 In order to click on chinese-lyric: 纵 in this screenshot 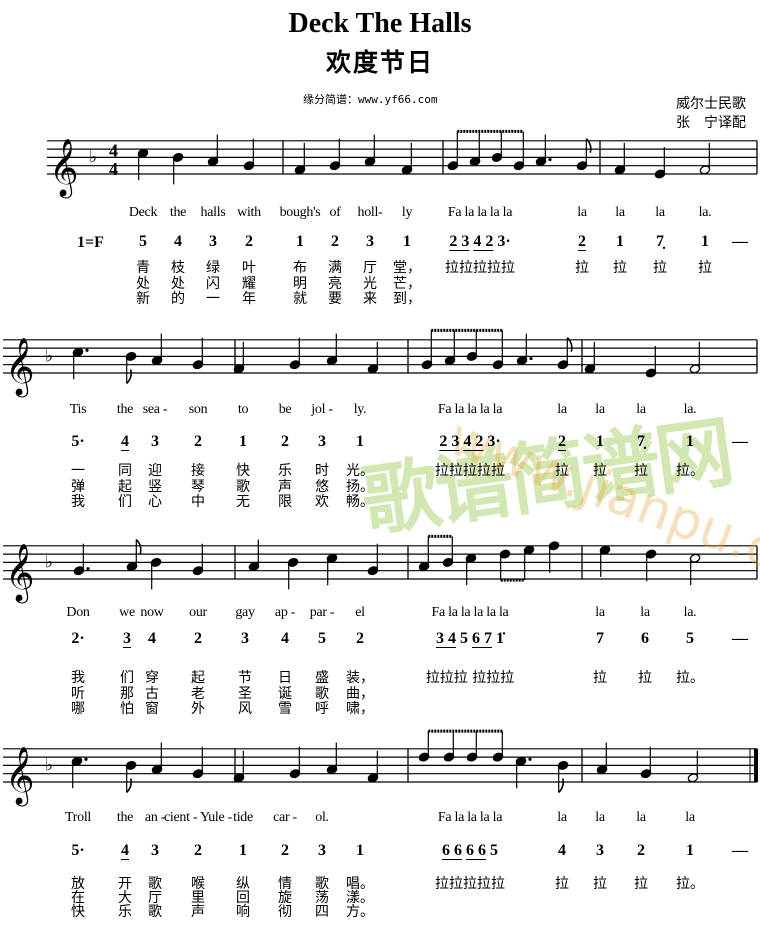, I will do `click(243, 884)`.